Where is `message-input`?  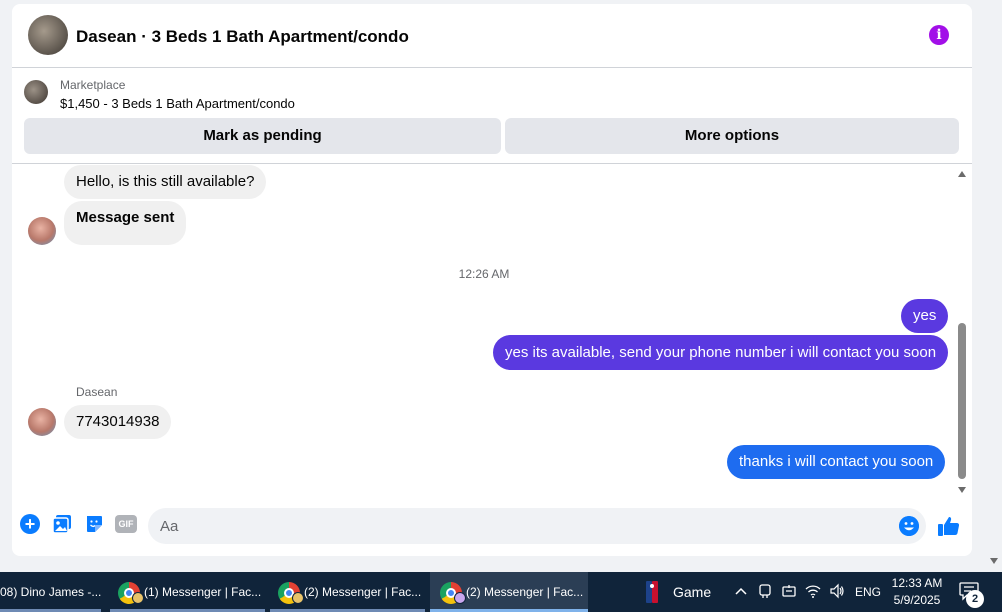
message-input is located at coordinates (537, 526).